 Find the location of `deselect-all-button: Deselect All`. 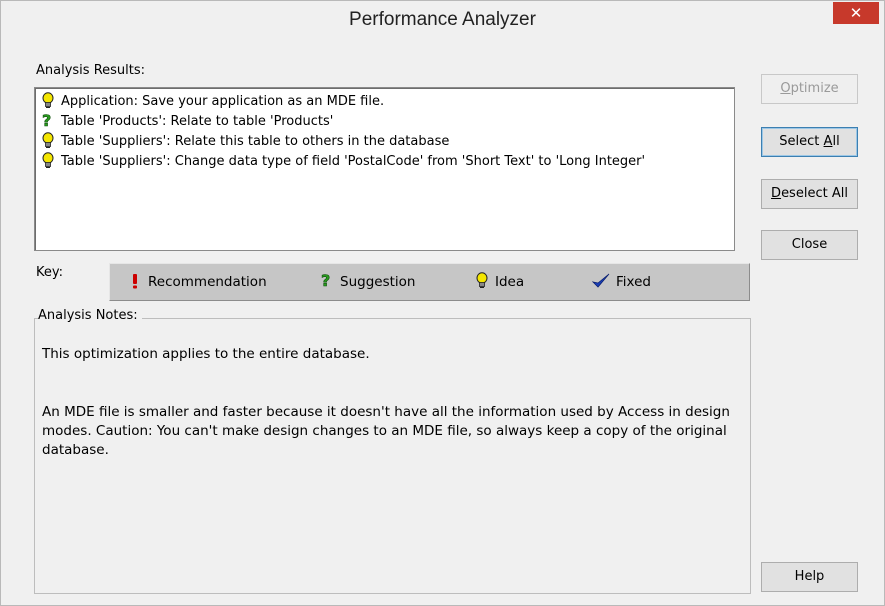

deselect-all-button: Deselect All is located at coordinates (809, 194).